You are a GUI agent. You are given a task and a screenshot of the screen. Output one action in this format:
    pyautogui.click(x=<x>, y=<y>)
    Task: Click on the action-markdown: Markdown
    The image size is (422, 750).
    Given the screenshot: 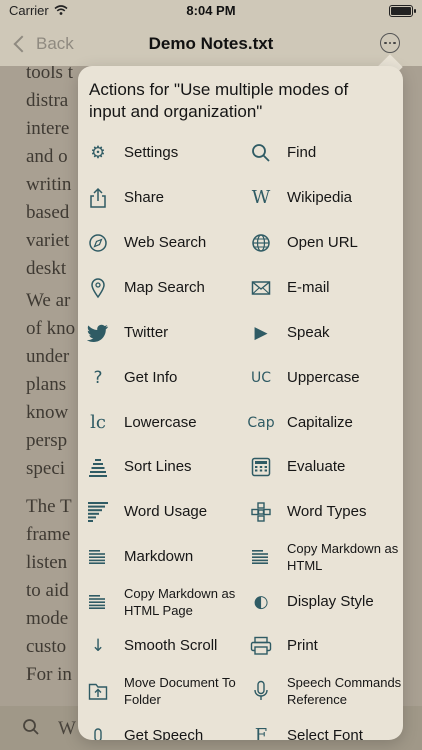 What is the action you would take?
    pyautogui.click(x=162, y=557)
    